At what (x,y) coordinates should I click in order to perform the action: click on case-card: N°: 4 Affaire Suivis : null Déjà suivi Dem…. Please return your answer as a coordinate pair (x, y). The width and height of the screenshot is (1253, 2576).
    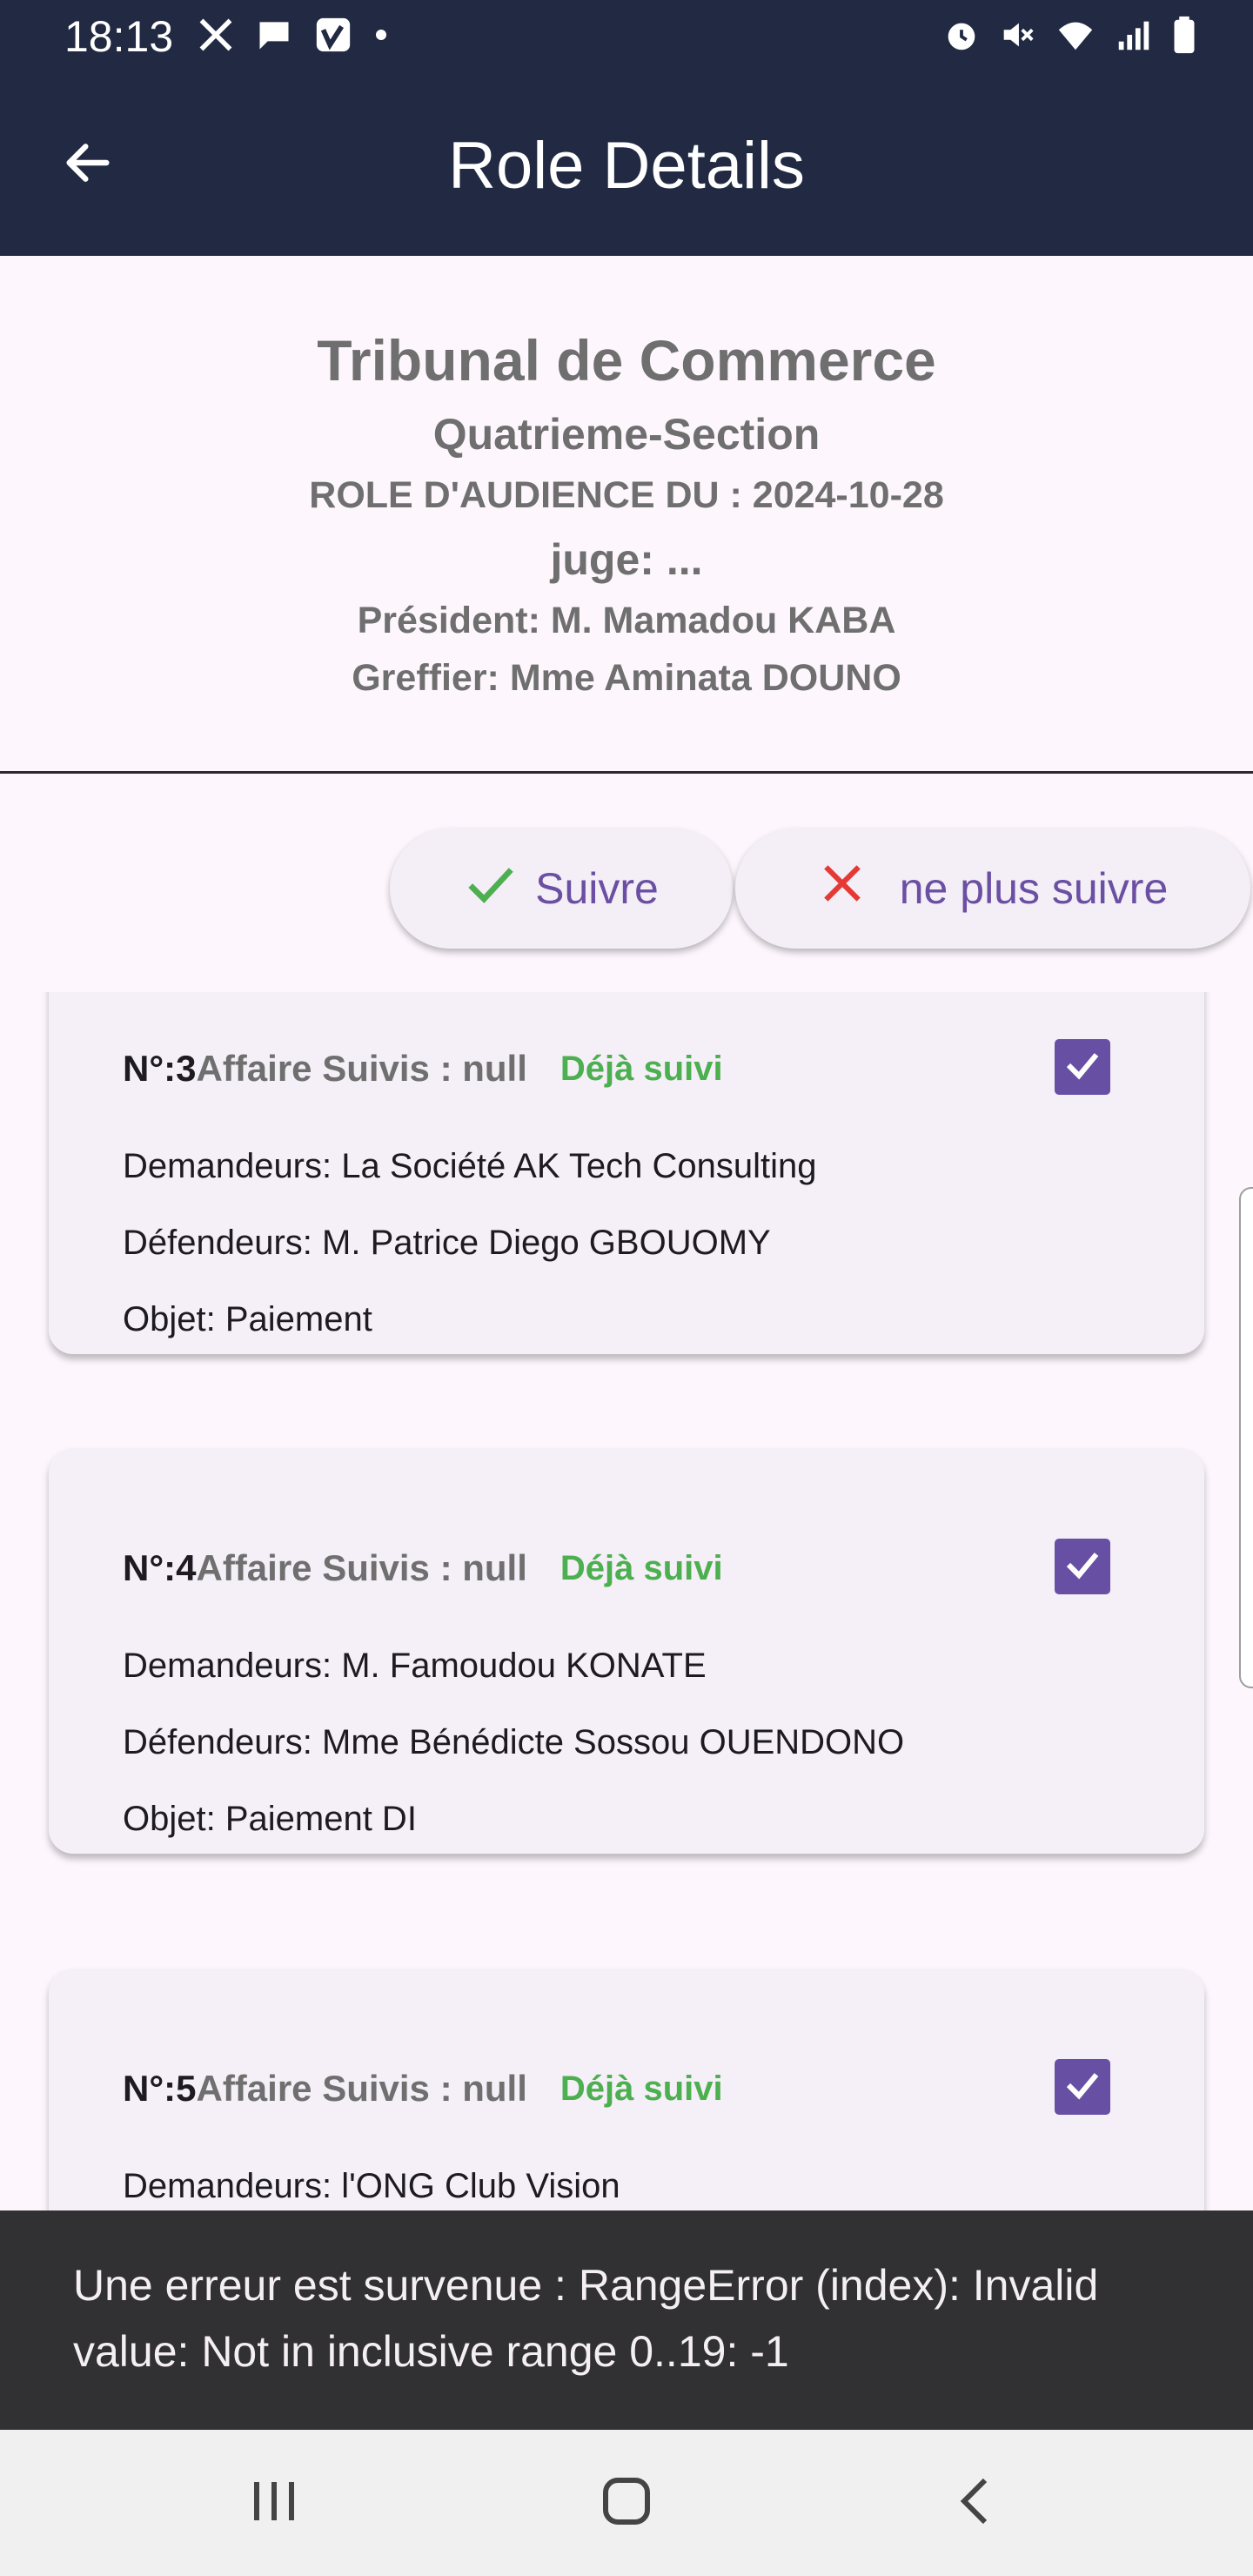
    Looking at the image, I should click on (626, 1651).